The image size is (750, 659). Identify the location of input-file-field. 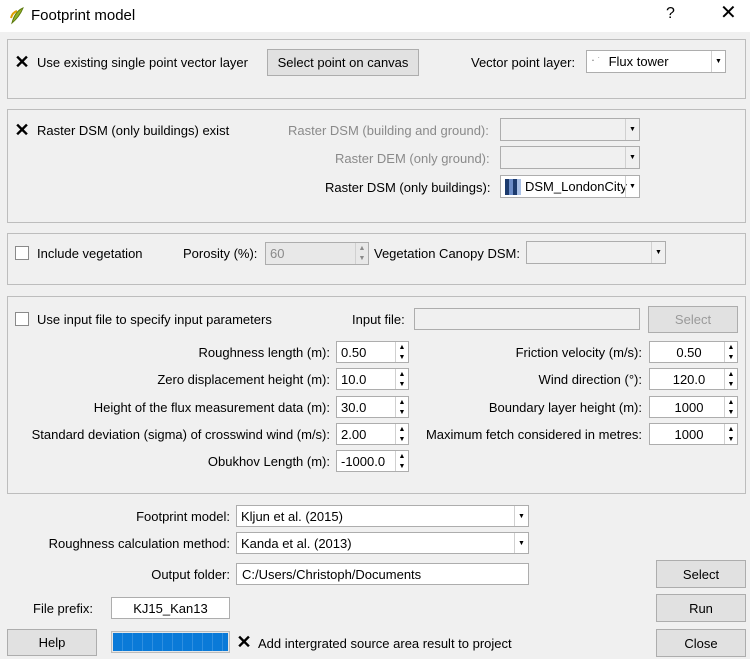
(527, 319).